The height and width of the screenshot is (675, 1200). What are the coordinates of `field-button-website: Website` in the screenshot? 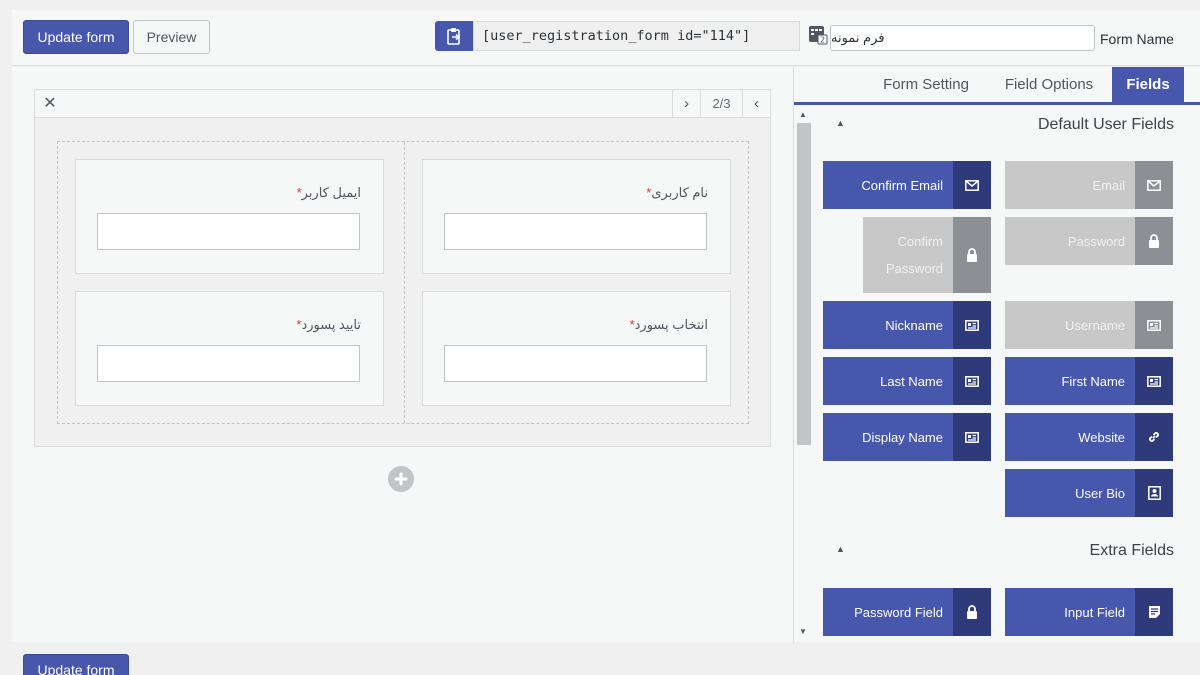 It's located at (1089, 437).